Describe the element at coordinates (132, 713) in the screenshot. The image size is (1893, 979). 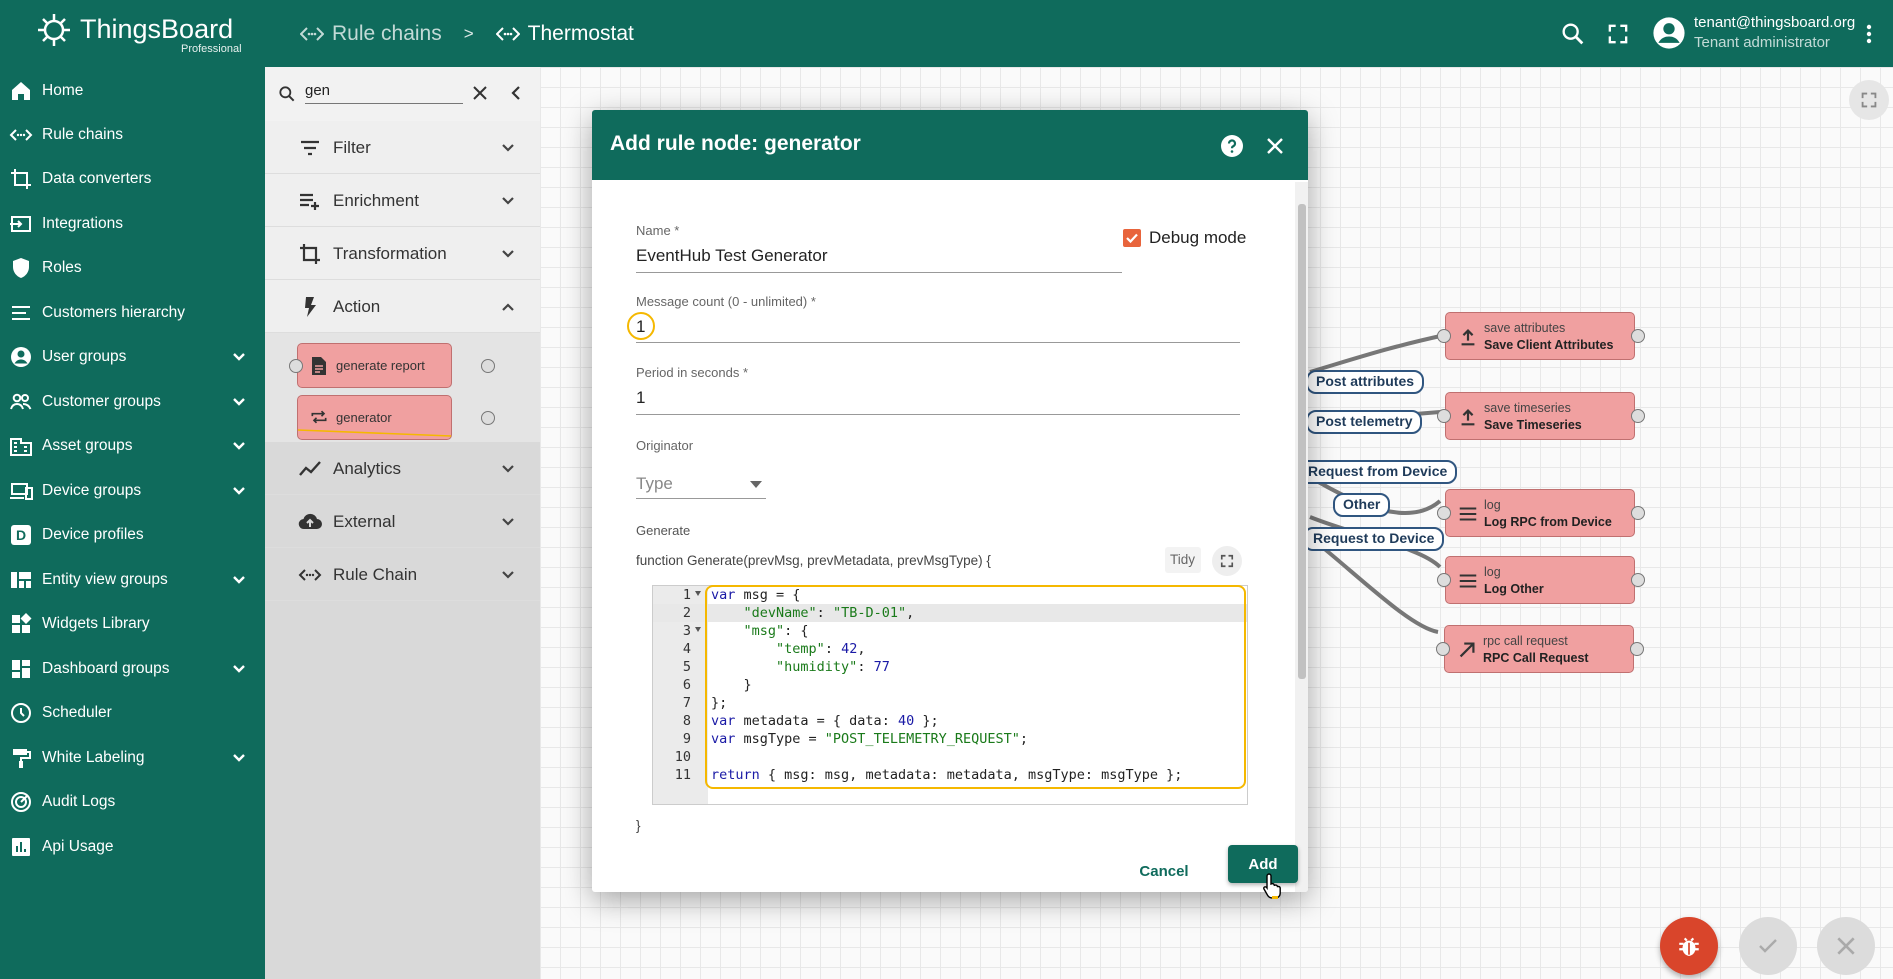
I see `sidebar-item-scheduler: Scheduler` at that location.